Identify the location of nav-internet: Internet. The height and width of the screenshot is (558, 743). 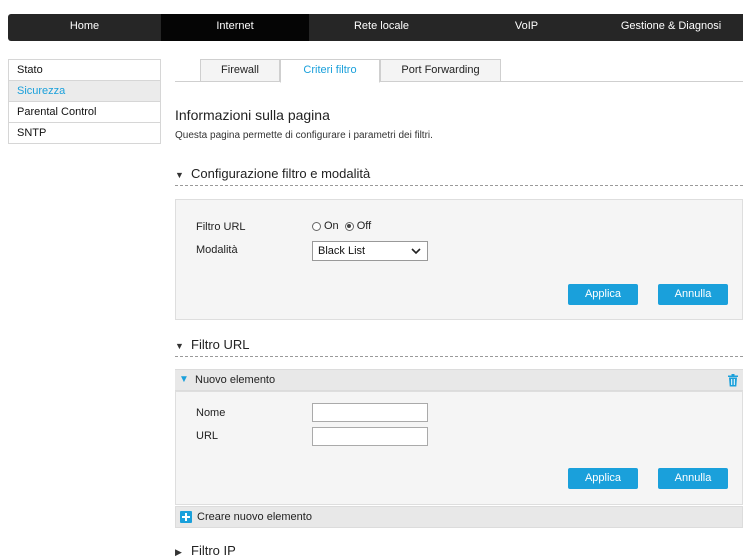
(235, 27).